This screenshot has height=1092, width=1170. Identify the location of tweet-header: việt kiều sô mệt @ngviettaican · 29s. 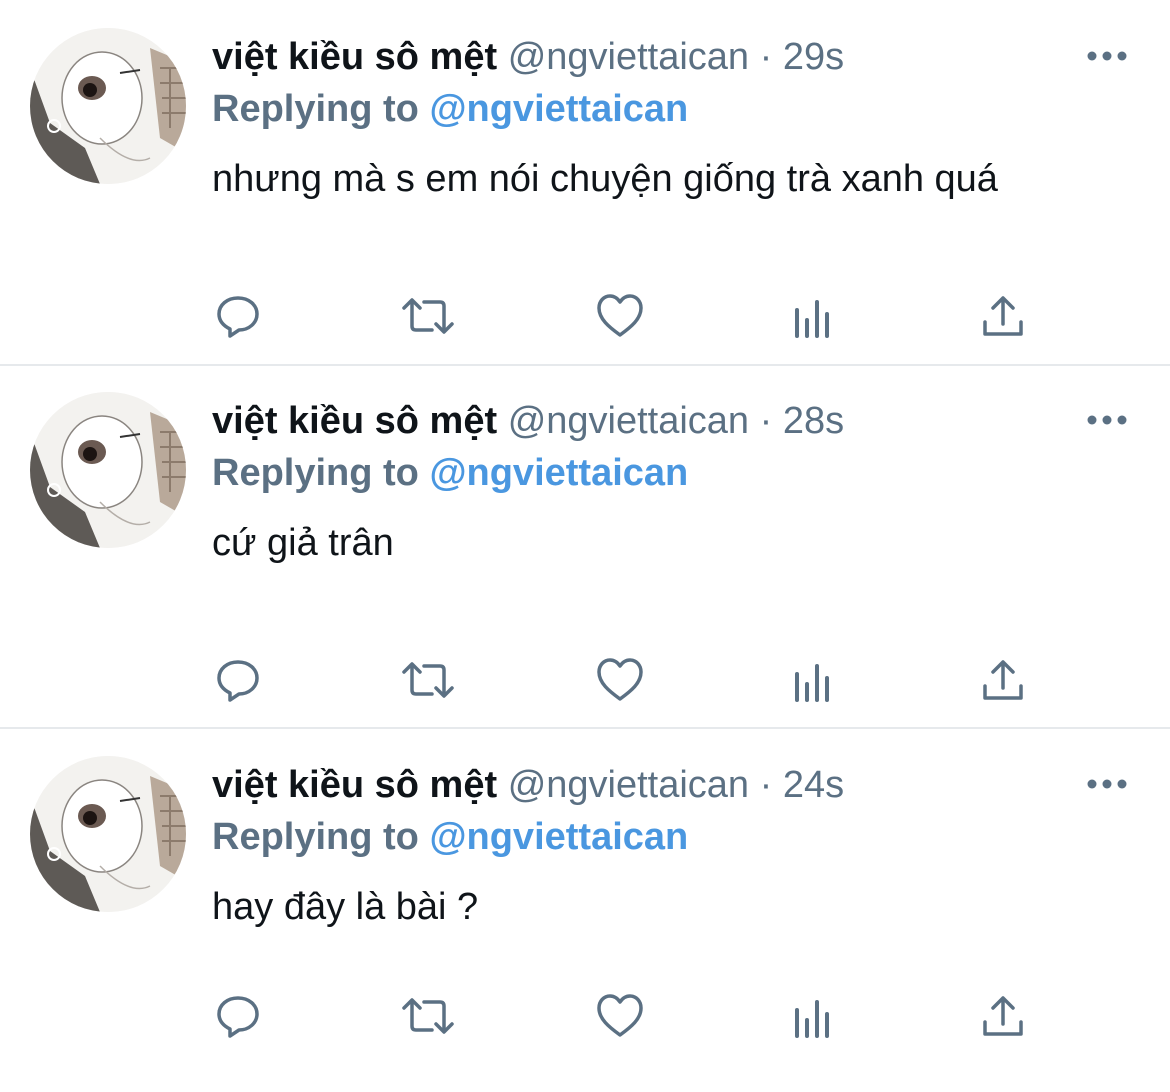
(528, 57).